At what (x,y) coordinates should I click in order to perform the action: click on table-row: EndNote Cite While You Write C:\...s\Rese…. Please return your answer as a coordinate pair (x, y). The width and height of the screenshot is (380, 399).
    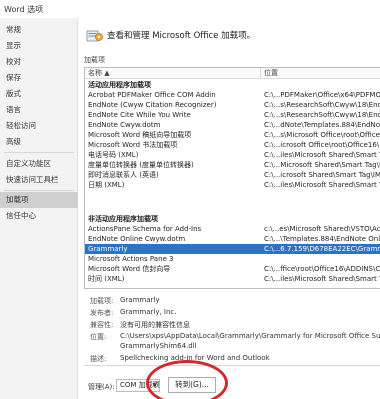
    Looking at the image, I should click on (232, 115).